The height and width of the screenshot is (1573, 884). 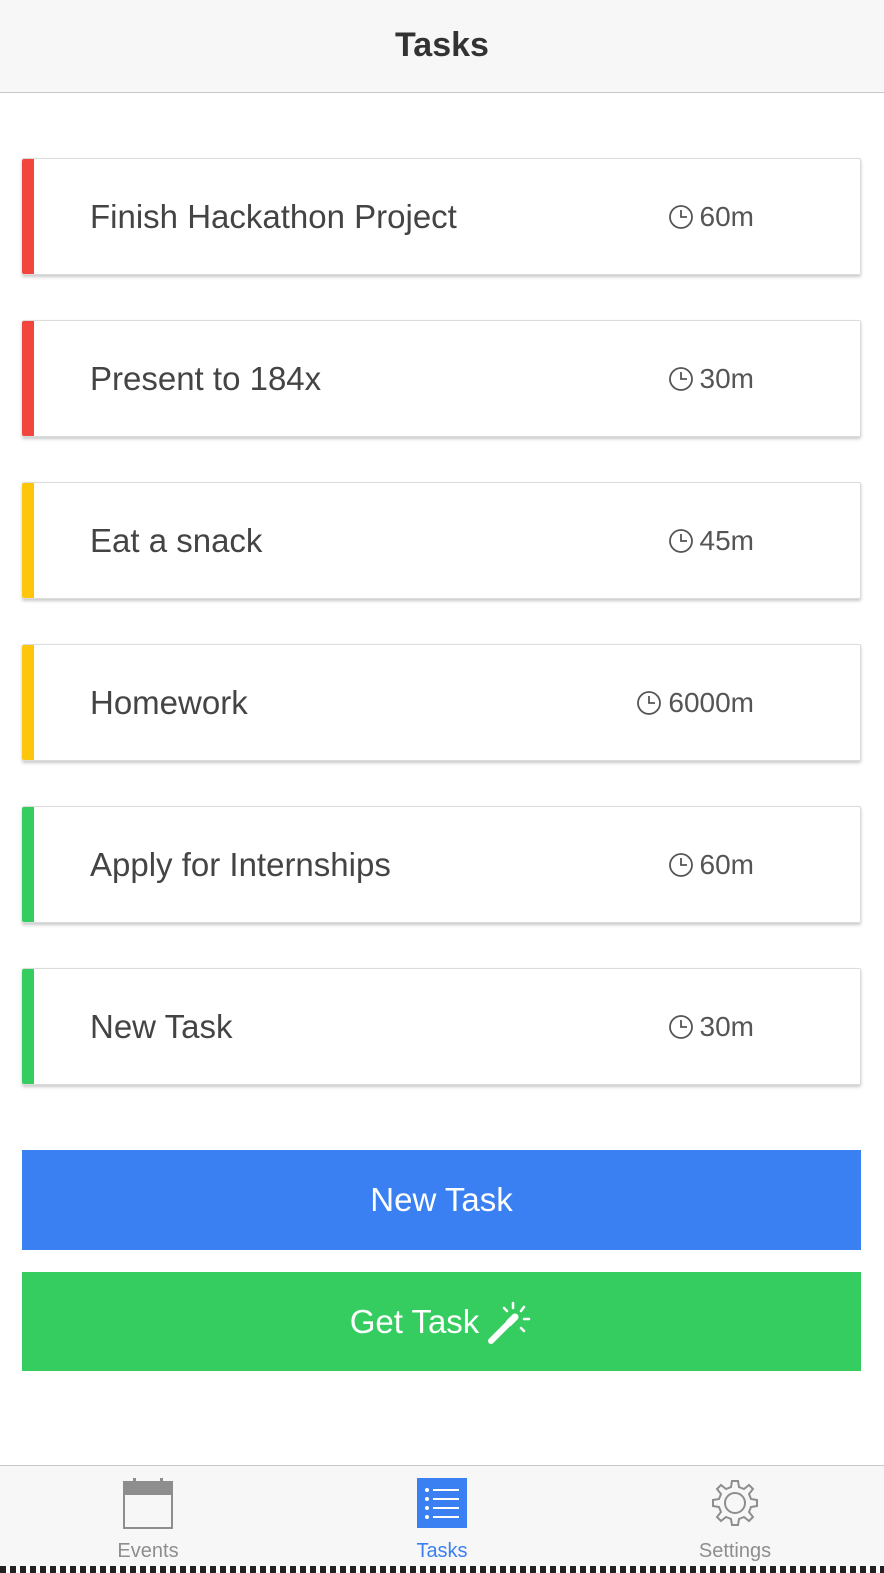 What do you see at coordinates (169, 702) in the screenshot?
I see `task-name: Homework` at bounding box center [169, 702].